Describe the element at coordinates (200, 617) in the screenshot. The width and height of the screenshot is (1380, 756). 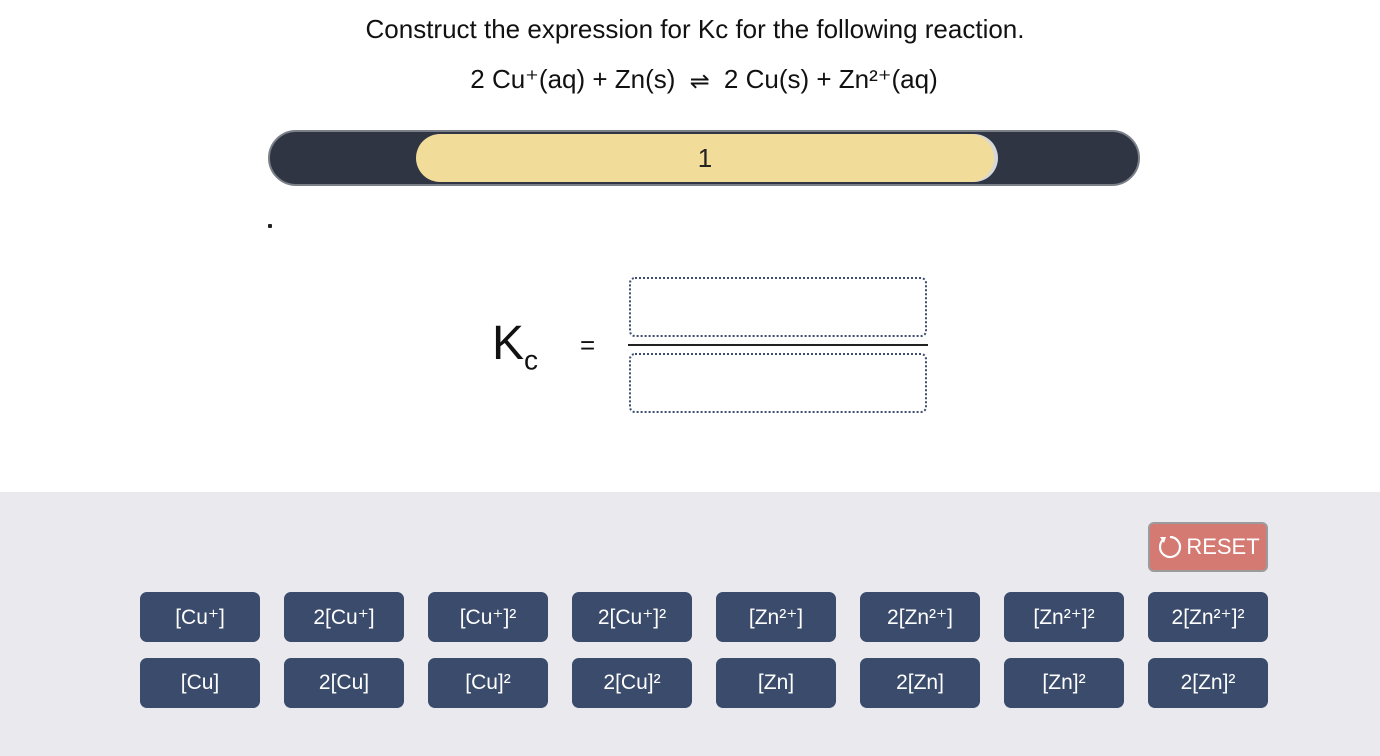
I see `answer-tile: [Cu⁺]` at that location.